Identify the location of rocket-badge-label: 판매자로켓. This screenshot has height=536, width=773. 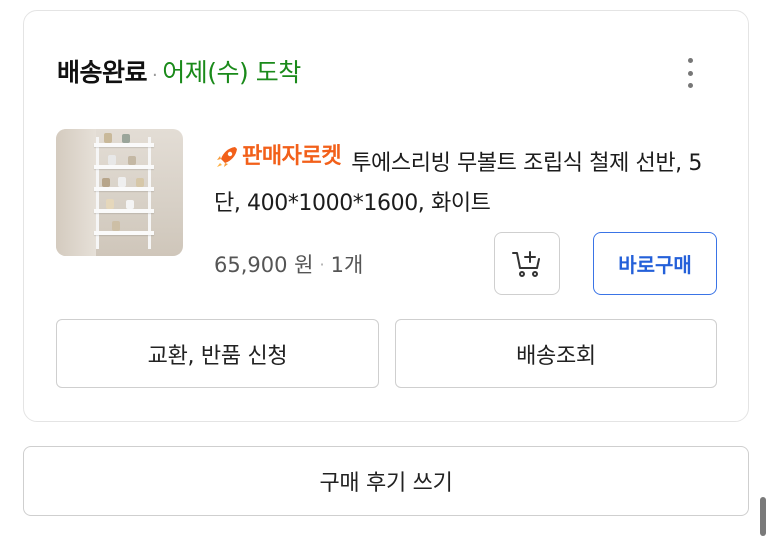
(292, 156).